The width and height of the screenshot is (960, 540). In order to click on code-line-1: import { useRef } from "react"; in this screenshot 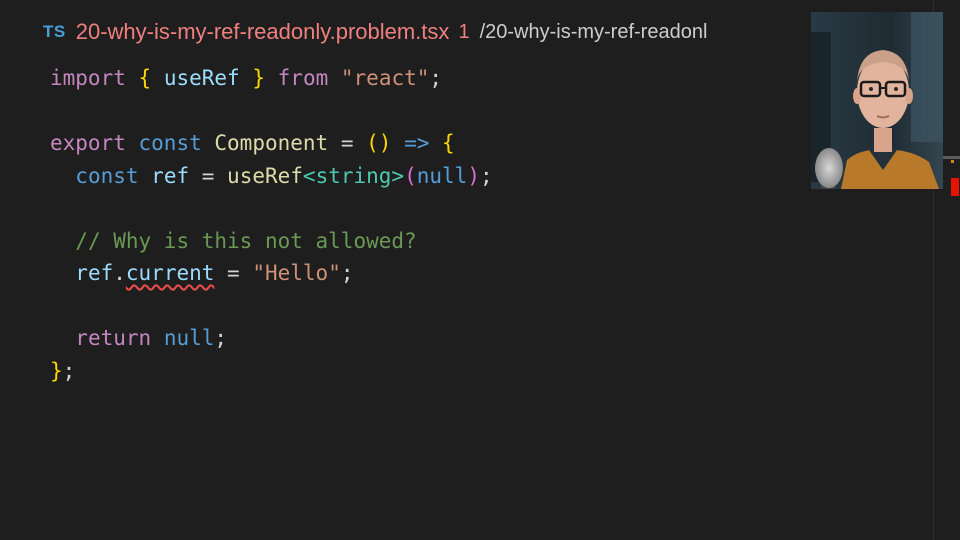, I will do `click(271, 78)`.